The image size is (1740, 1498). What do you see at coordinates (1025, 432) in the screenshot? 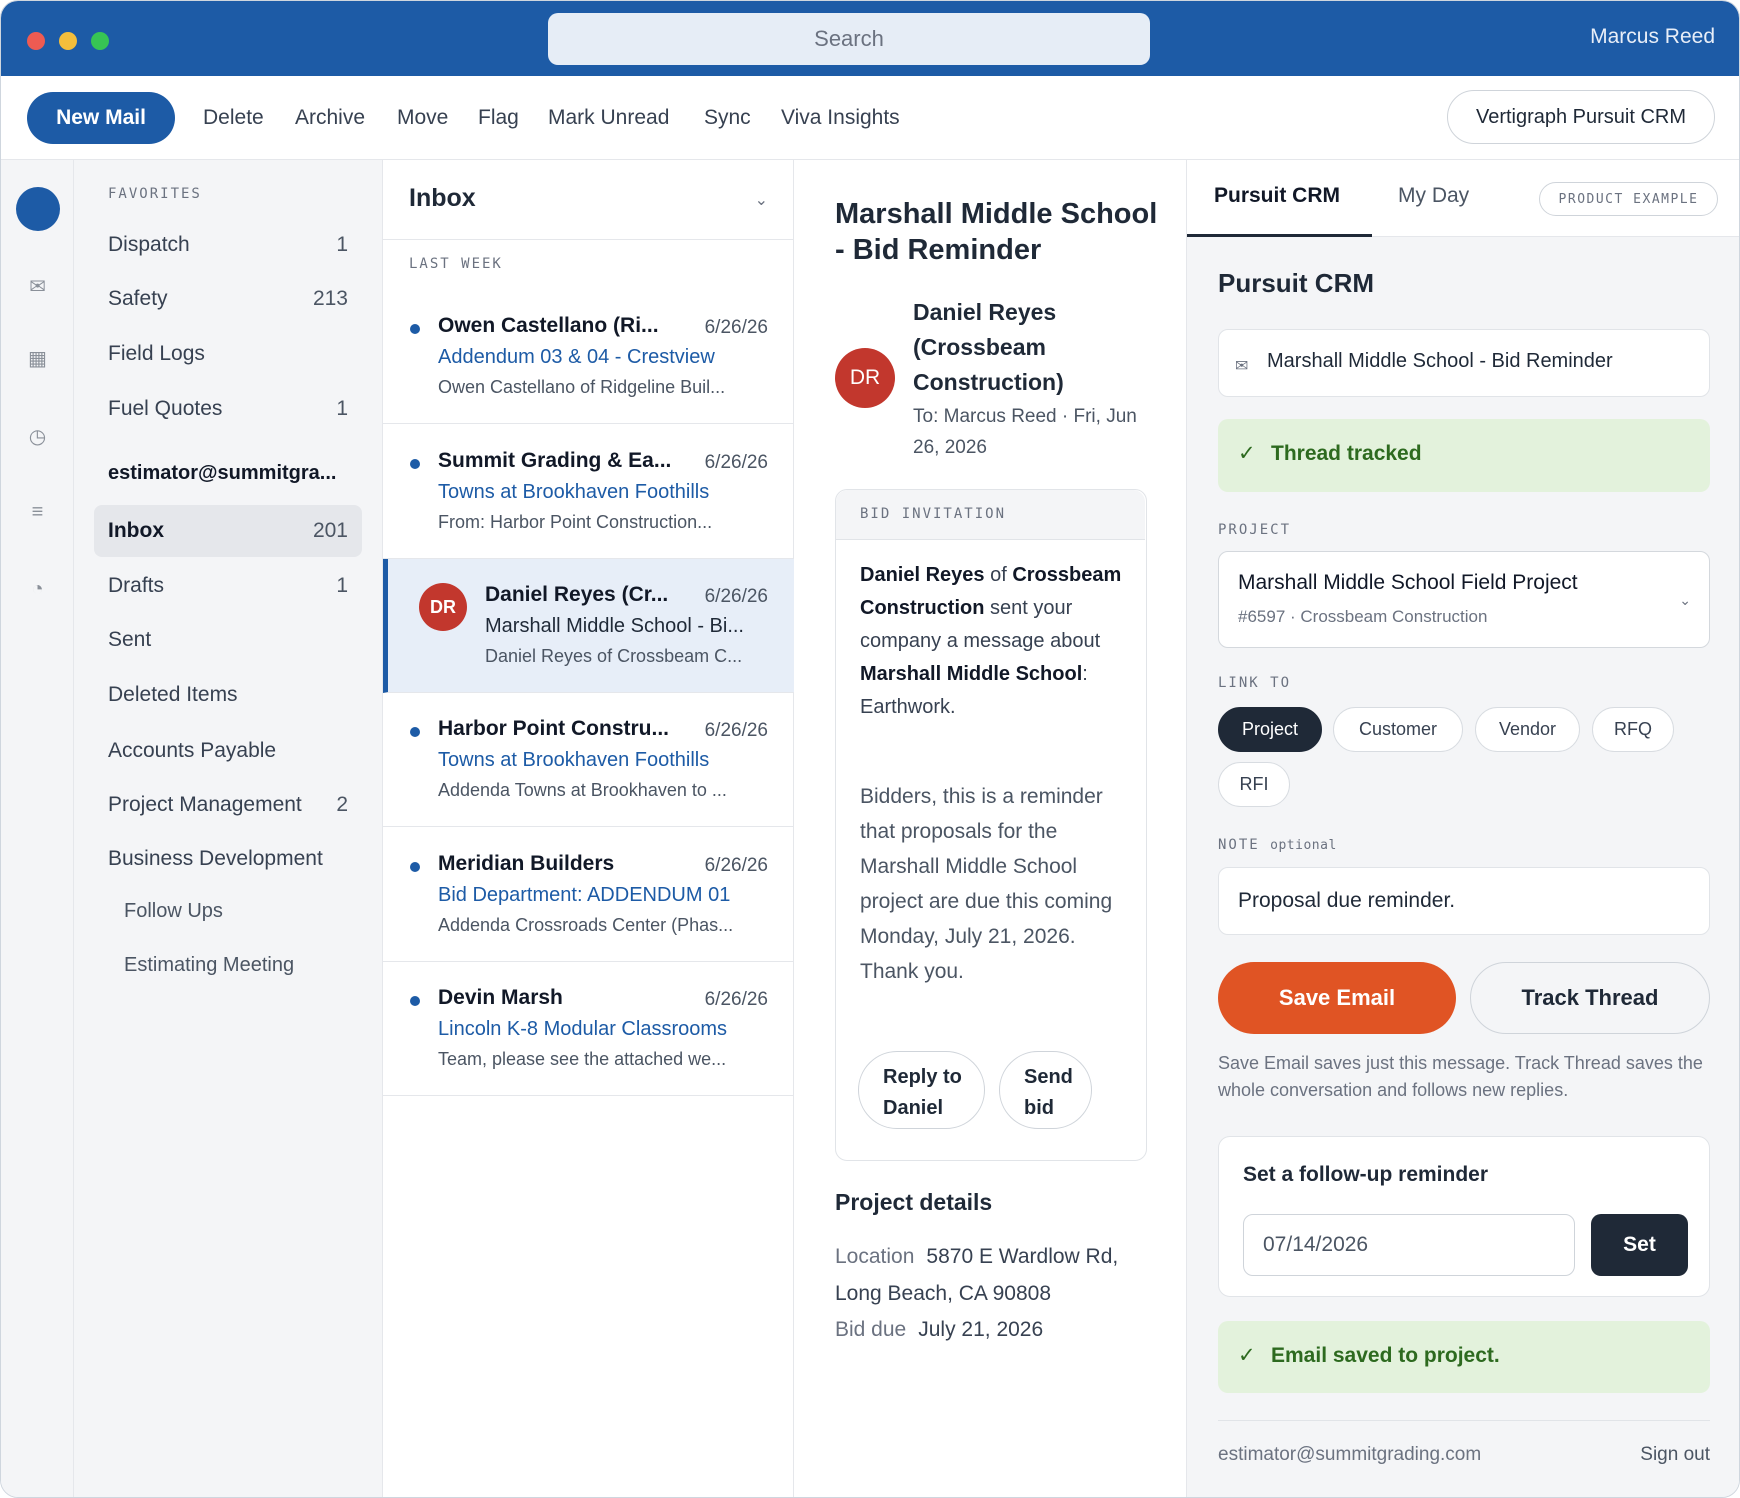
I see `email-recipients: To: Marcus Reed · Fri, Jun 26, 2026` at bounding box center [1025, 432].